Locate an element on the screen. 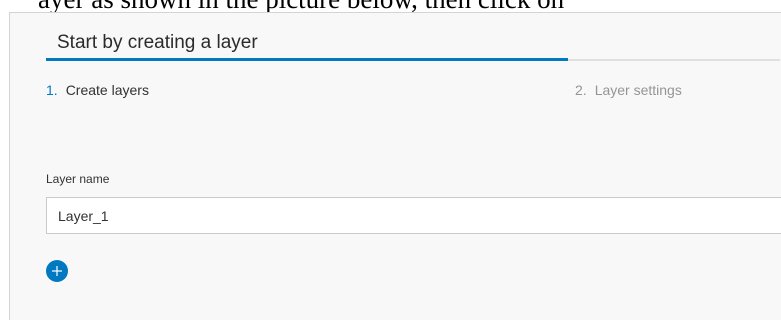  step-2-number: 2. is located at coordinates (581, 90).